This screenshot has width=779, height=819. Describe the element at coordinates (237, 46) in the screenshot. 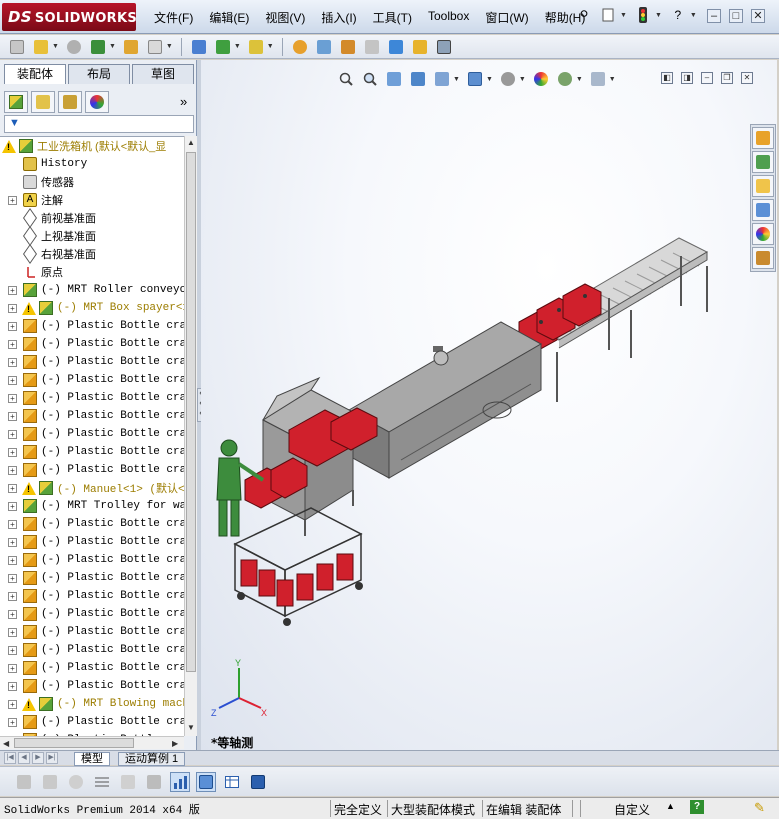

I see `features-dropdown-icon: ▼` at that location.